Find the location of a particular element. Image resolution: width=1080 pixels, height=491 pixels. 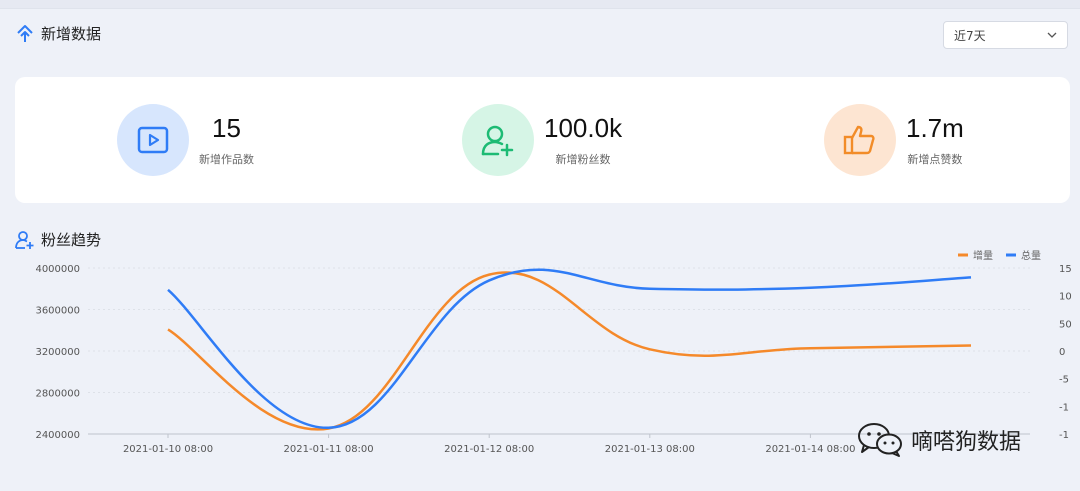

stat-label: 新增点赞数 is located at coordinates (935, 159).